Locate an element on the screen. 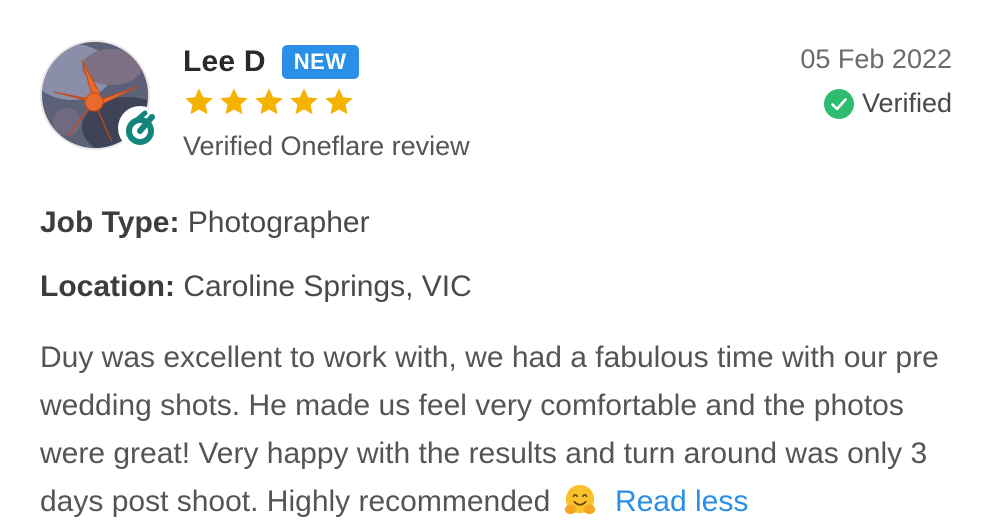 Image resolution: width=990 pixels, height=528 pixels. star-rating is located at coordinates (269, 102).